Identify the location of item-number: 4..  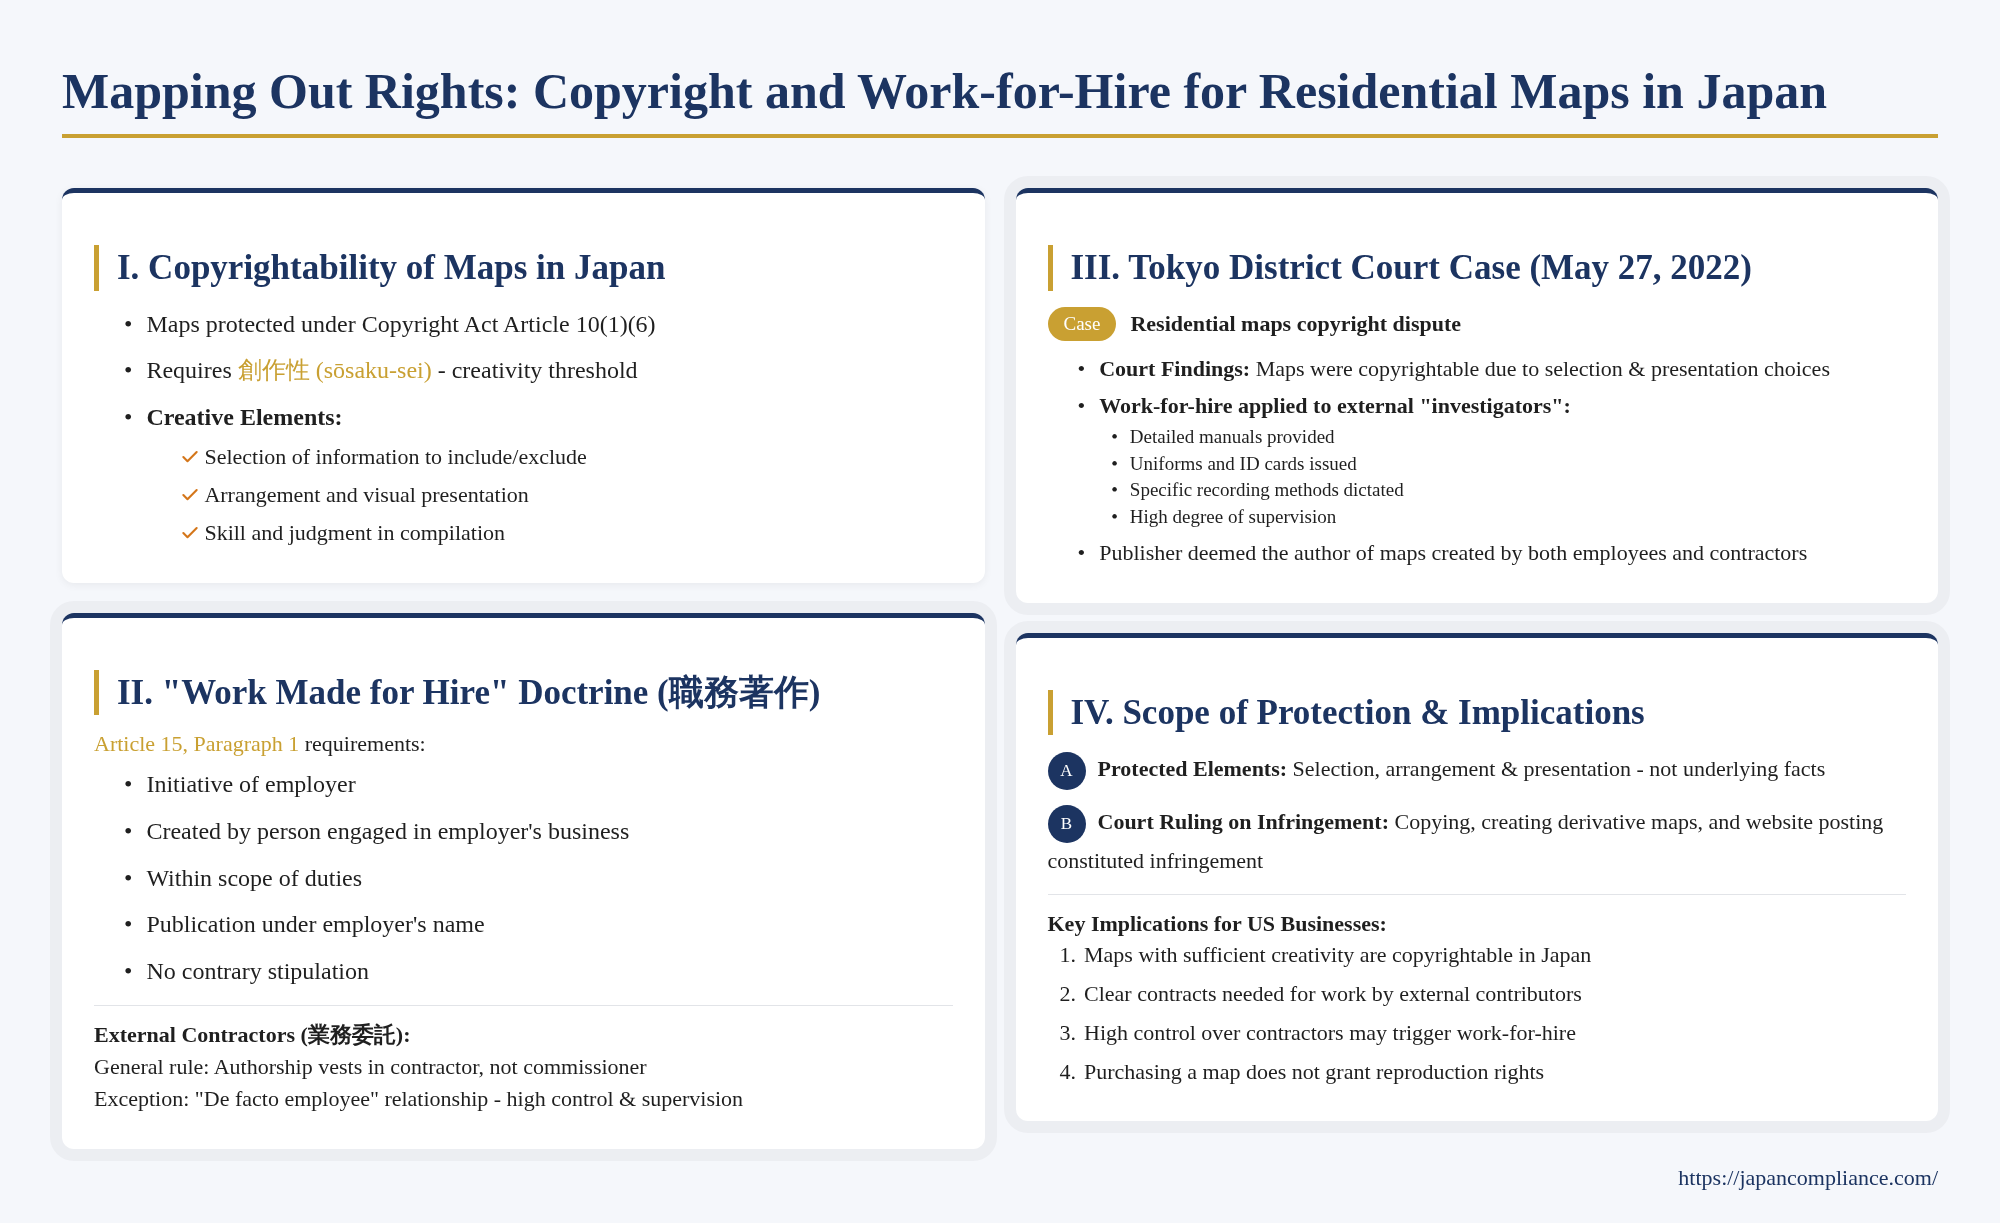
(1067, 1071).